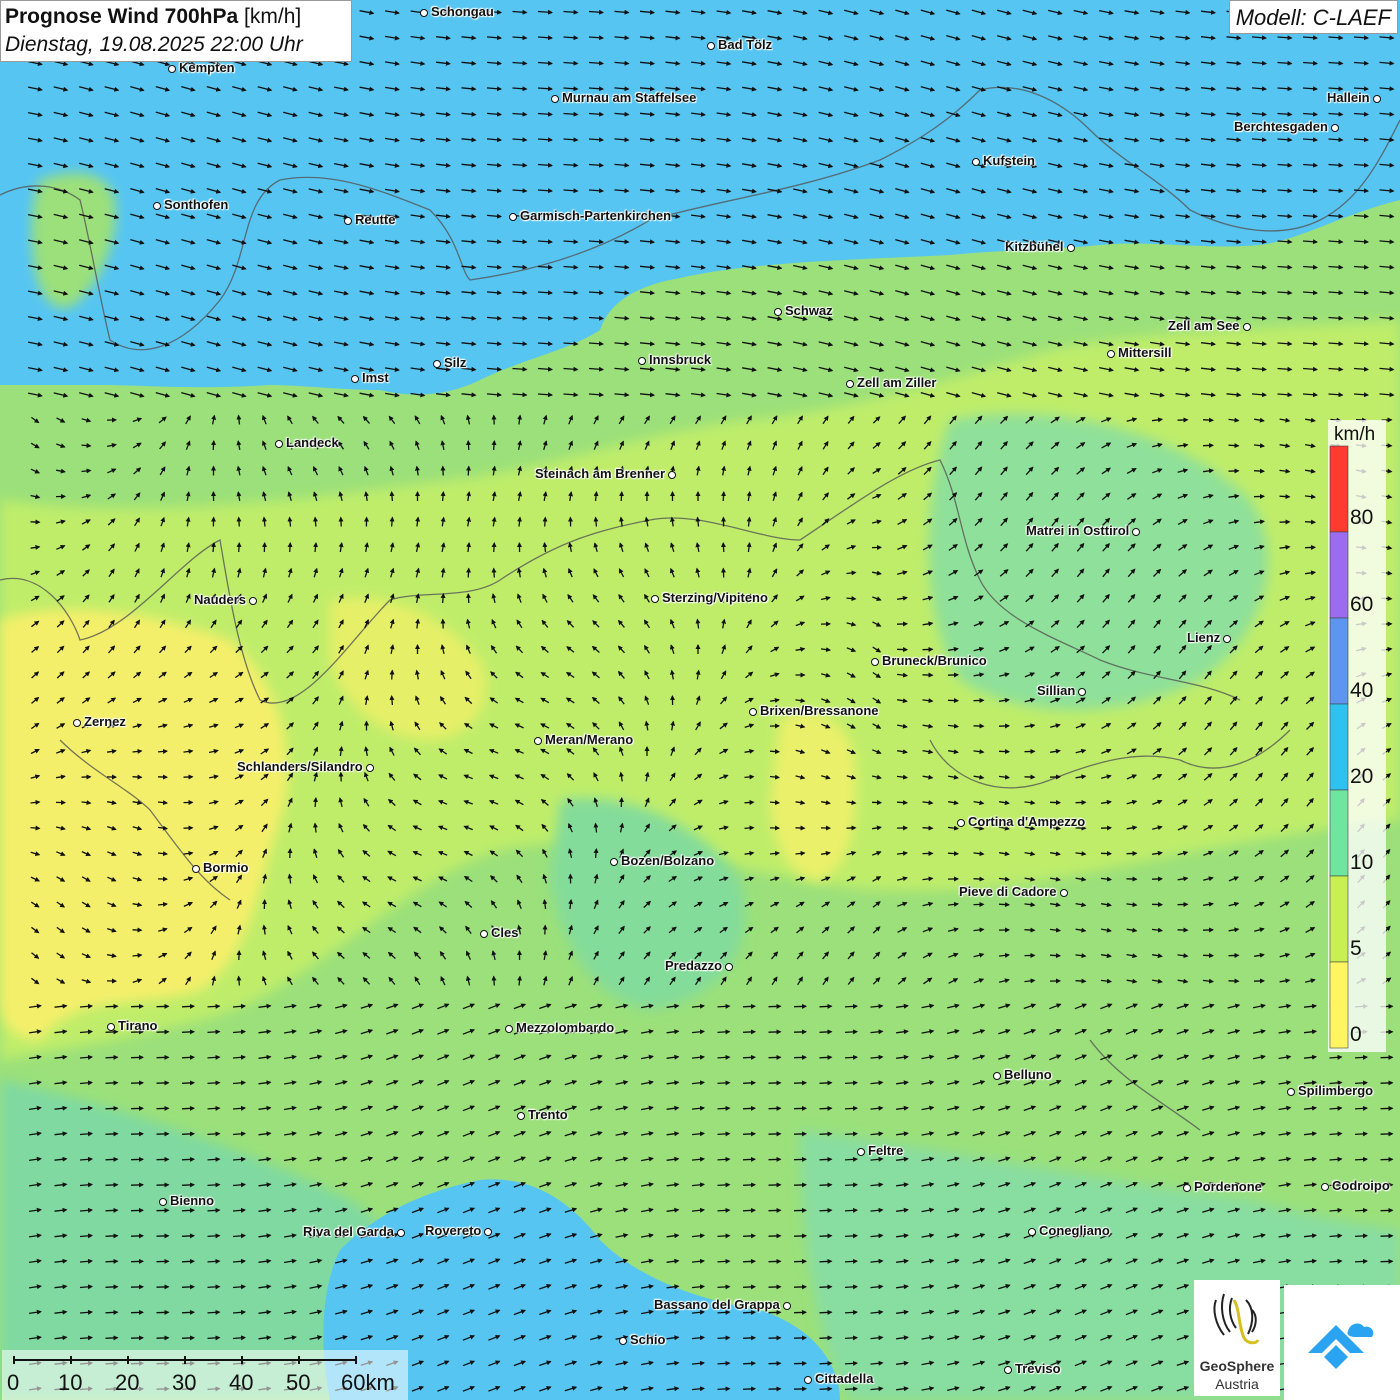 The width and height of the screenshot is (1400, 1400). Describe the element at coordinates (875, 662) in the screenshot. I see `city-marker` at that location.